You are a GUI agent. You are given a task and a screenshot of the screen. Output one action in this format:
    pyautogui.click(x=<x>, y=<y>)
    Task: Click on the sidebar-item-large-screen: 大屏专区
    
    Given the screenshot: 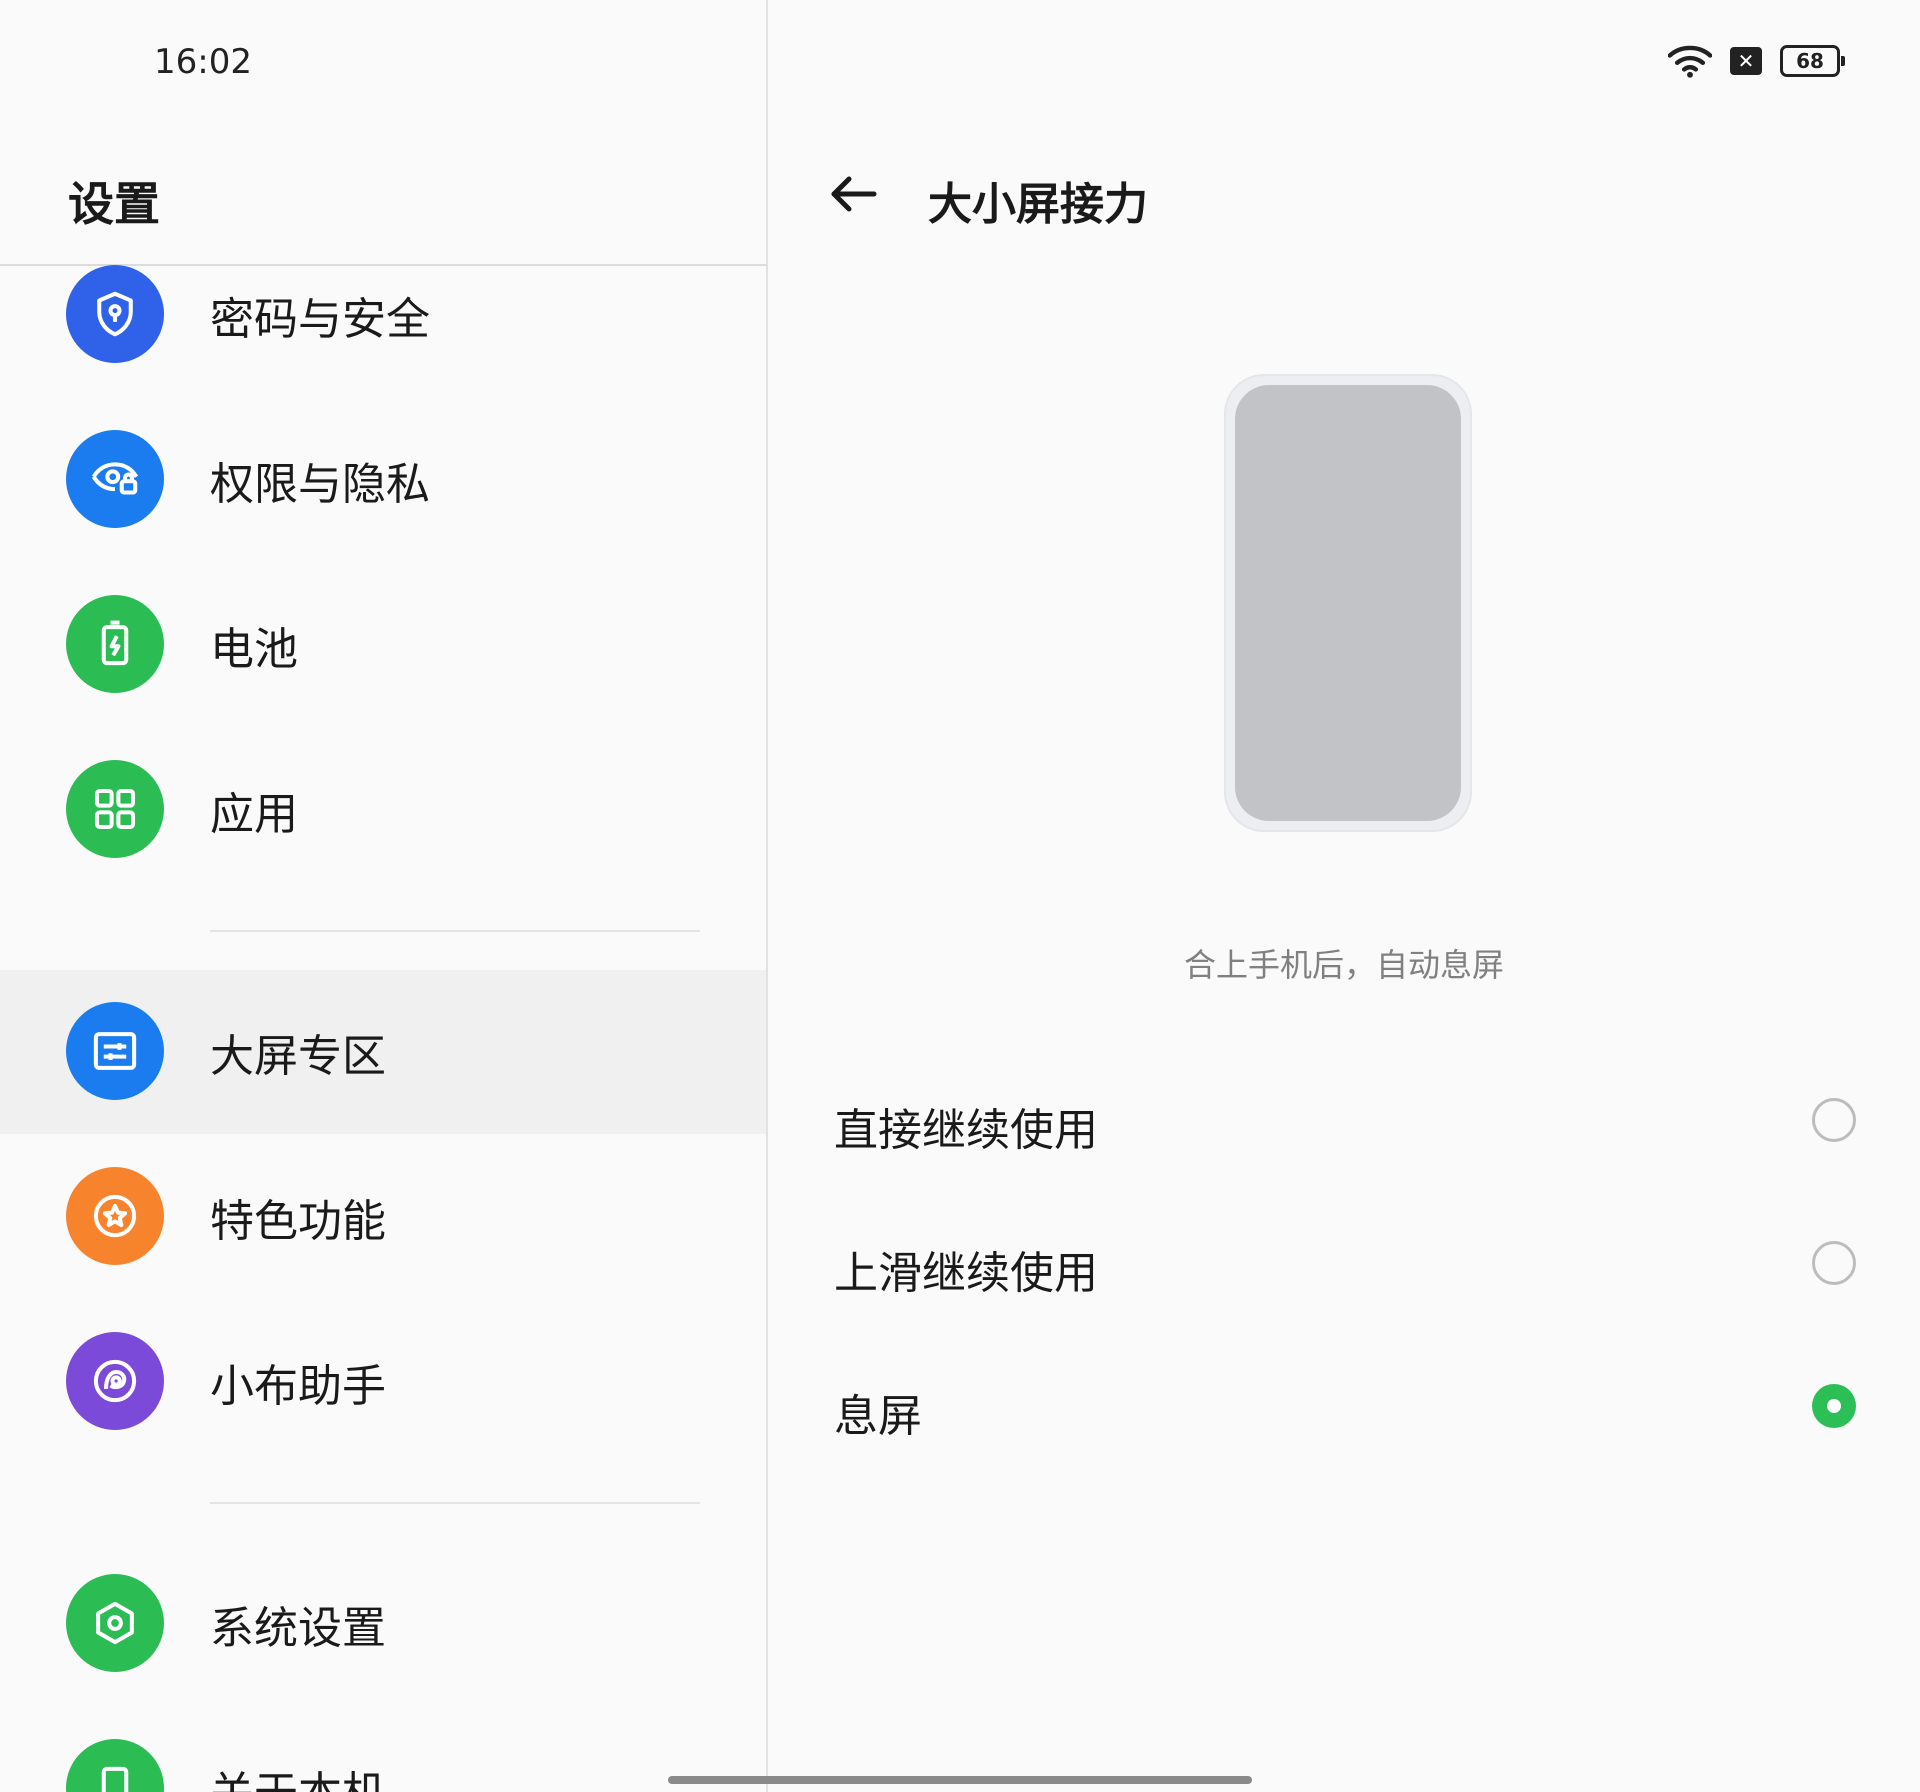 What is the action you would take?
    pyautogui.click(x=383, y=1052)
    